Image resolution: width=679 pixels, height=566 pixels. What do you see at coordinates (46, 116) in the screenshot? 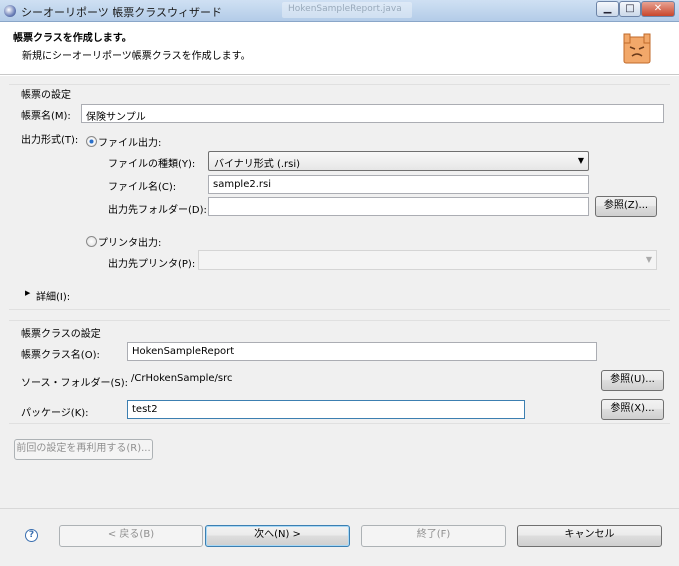
I see `report-name-label: 帳票名(M):` at bounding box center [46, 116].